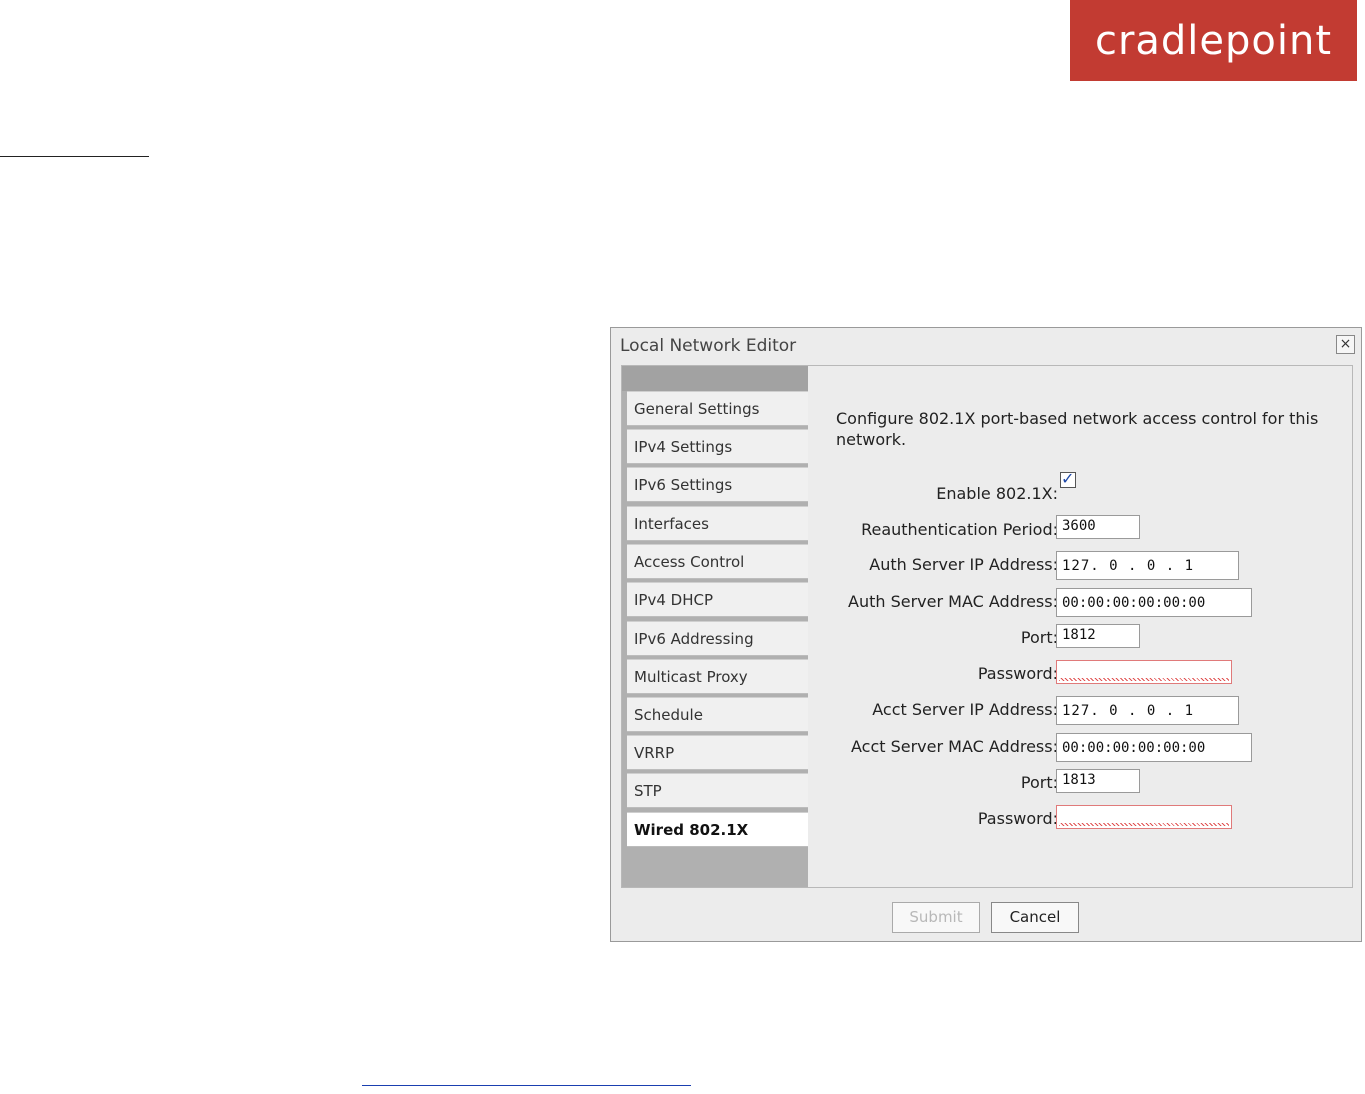 This screenshot has width=1365, height=1094. Describe the element at coordinates (997, 493) in the screenshot. I see `enable-802-1x-label: Enable 802.1X:` at that location.